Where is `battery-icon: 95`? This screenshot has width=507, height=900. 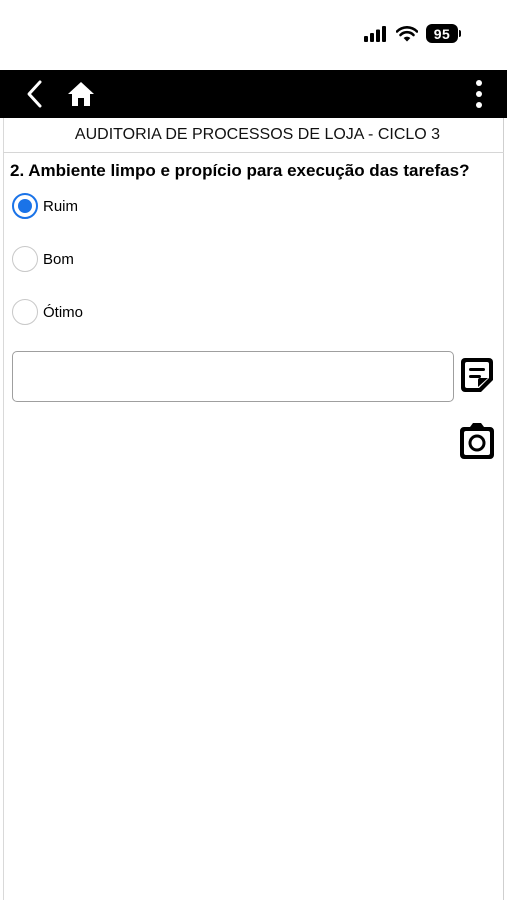 battery-icon: 95 is located at coordinates (443, 33).